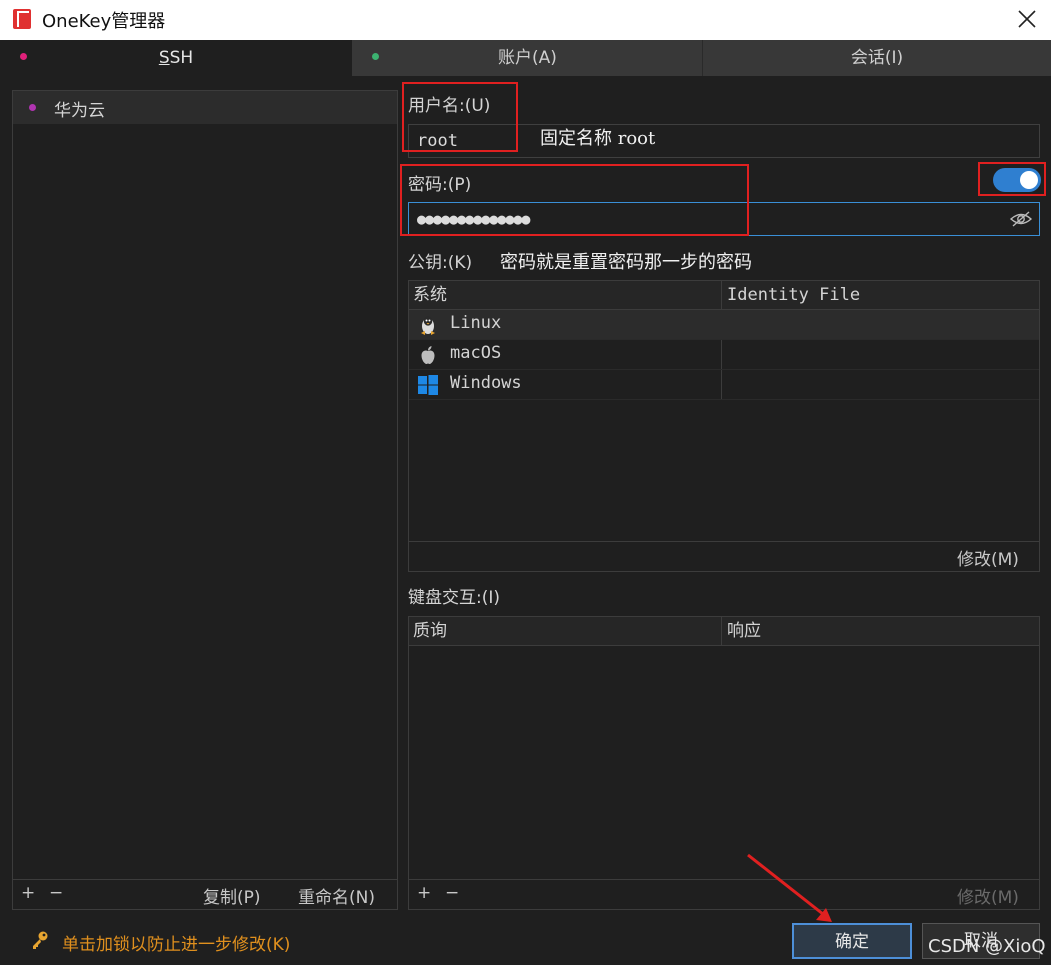 This screenshot has height=965, width=1051. I want to click on edit-identity-button: 修改(M), so click(988, 557).